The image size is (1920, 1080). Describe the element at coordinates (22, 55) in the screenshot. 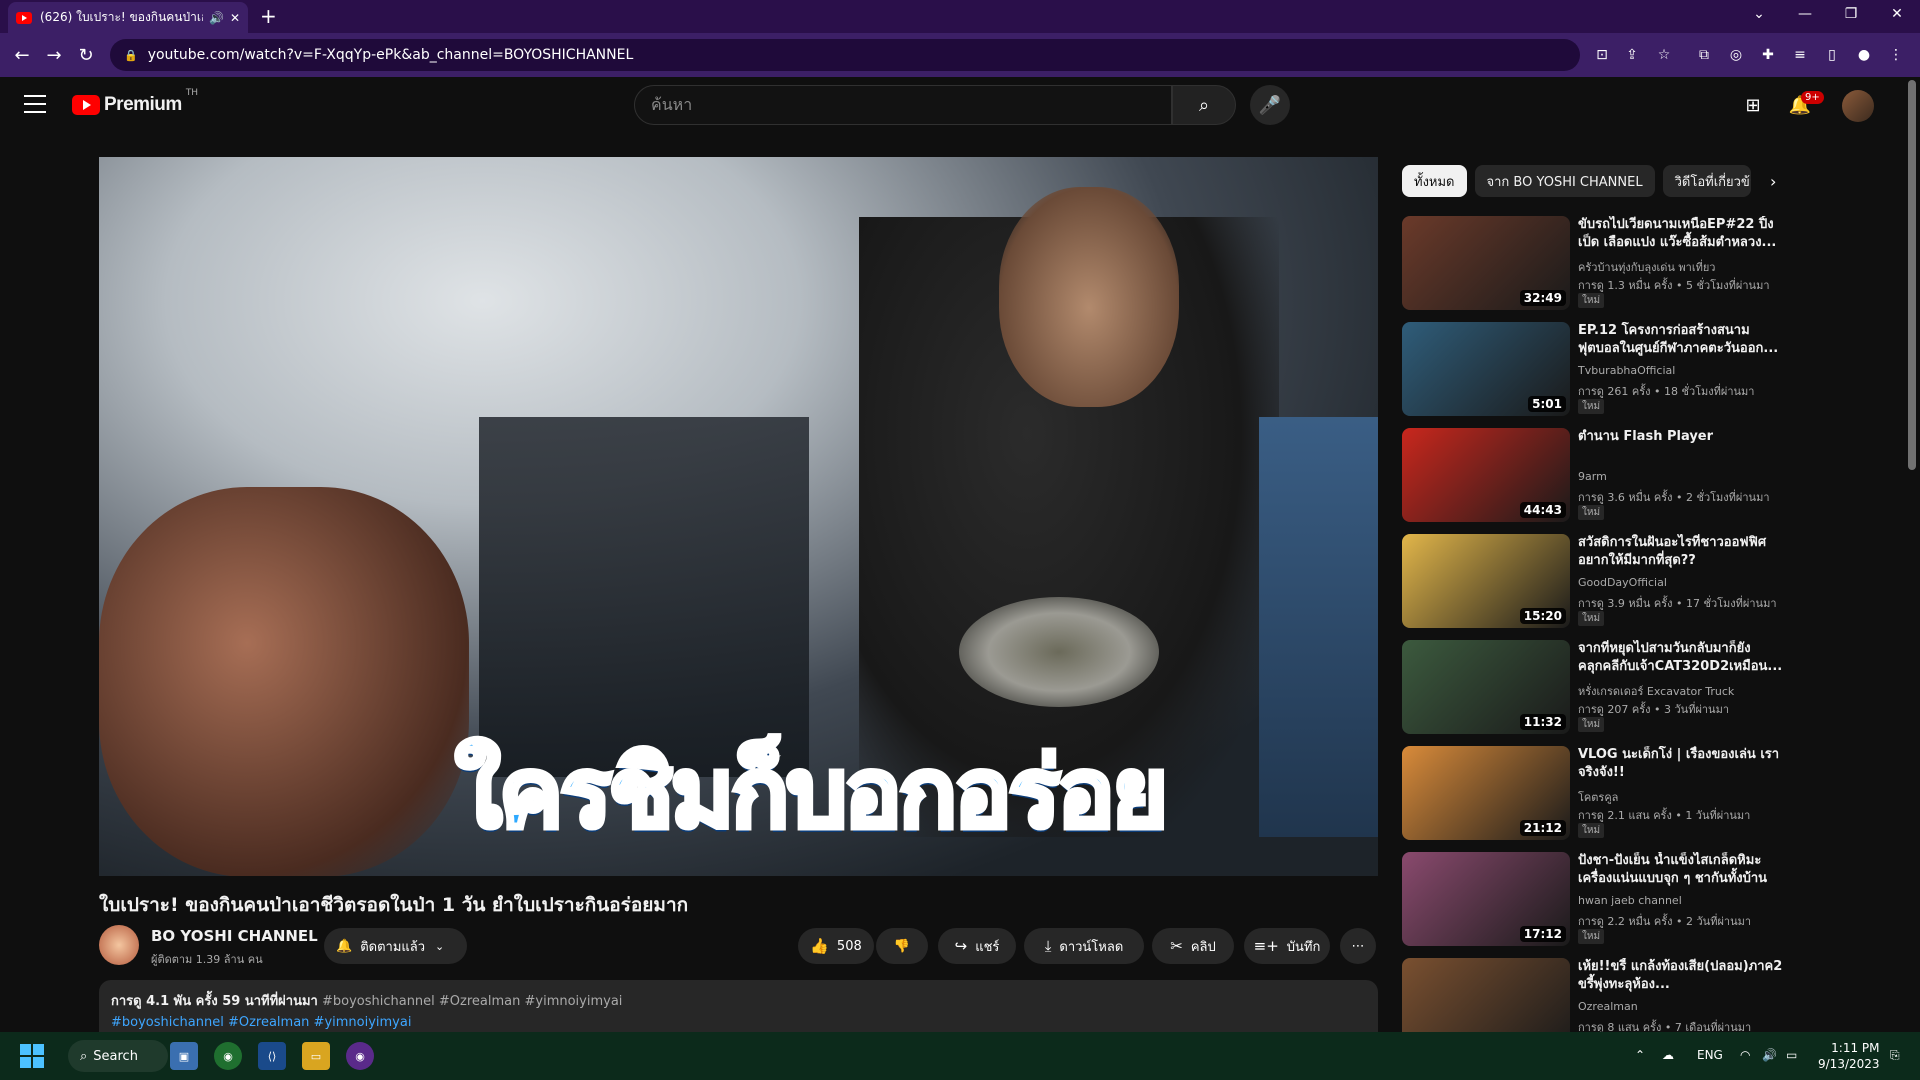

I see `back-icon: ←` at that location.